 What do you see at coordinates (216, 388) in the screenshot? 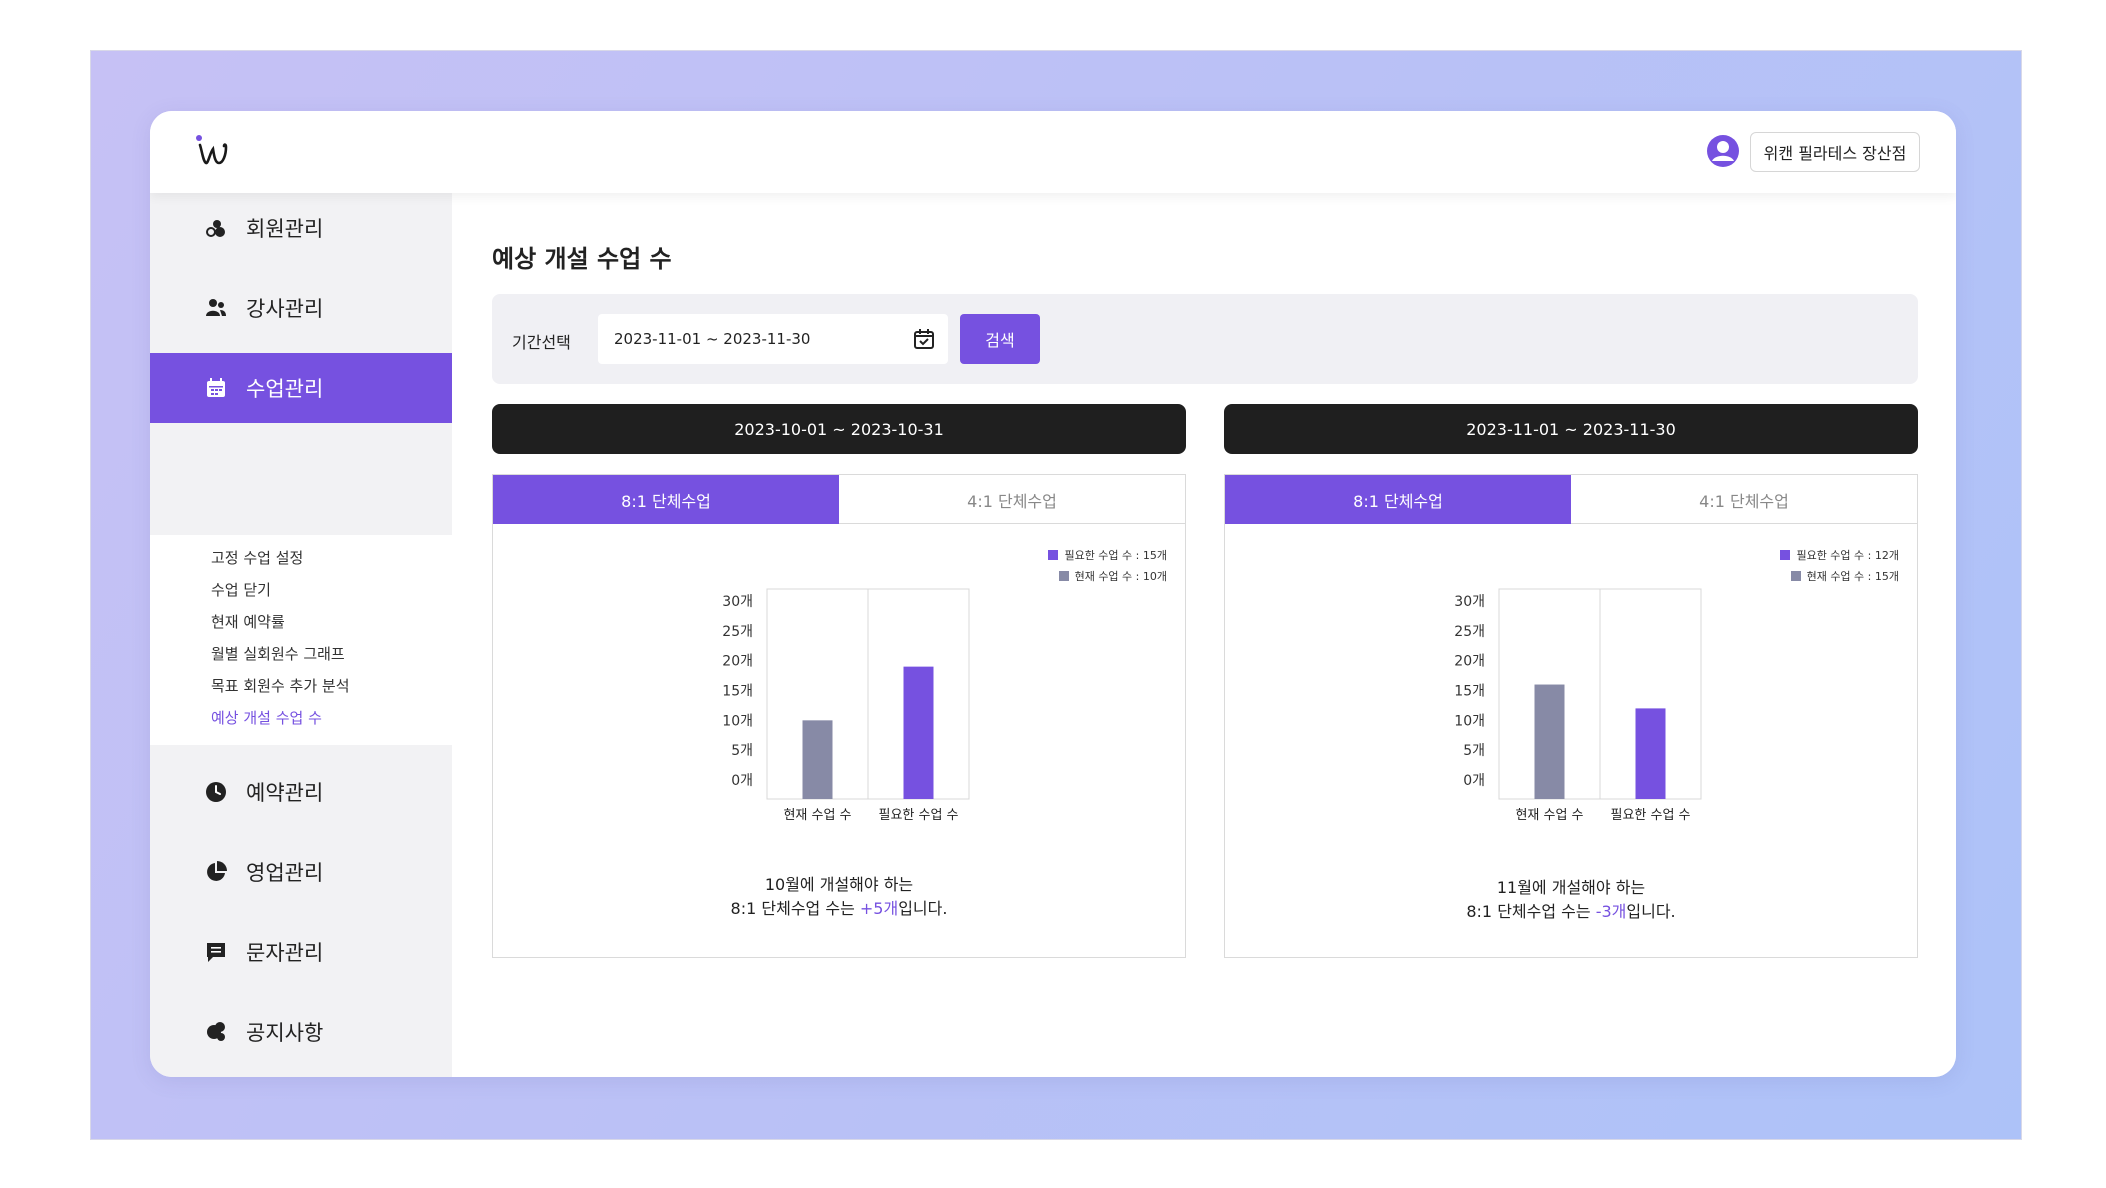
I see `calendar-icon` at bounding box center [216, 388].